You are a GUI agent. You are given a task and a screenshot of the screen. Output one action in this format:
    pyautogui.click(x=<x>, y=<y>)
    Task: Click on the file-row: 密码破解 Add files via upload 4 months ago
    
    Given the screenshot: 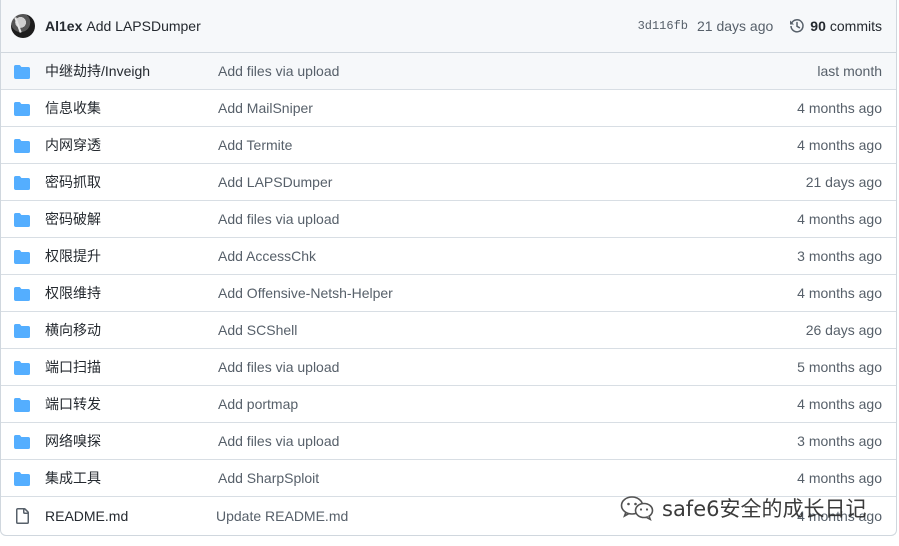 What is the action you would take?
    pyautogui.click(x=448, y=219)
    